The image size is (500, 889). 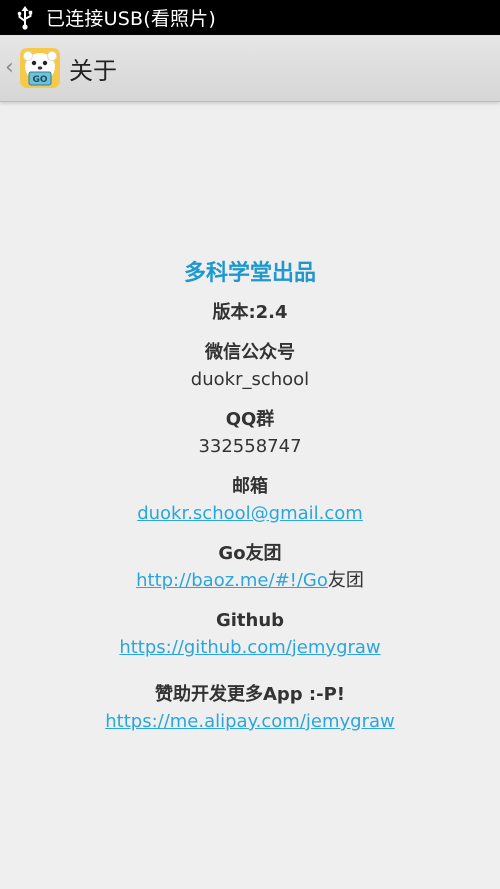 I want to click on email-link: duokr.school@gmail.com, so click(x=250, y=513).